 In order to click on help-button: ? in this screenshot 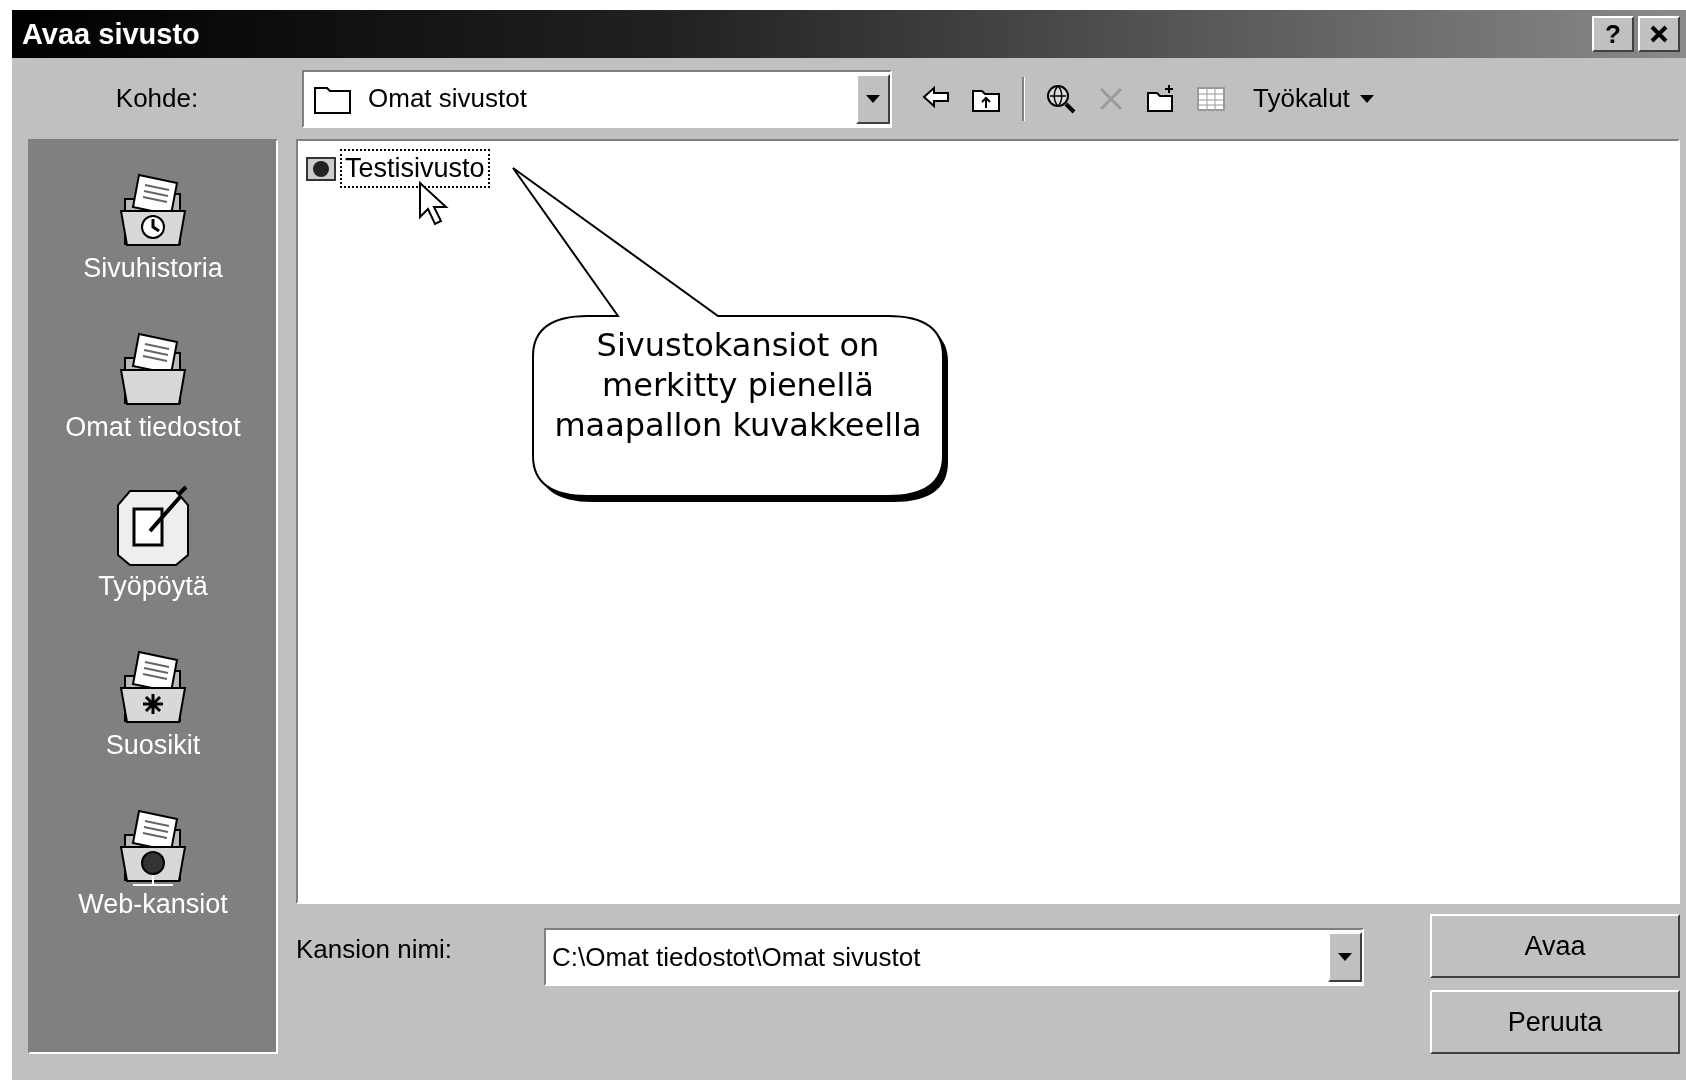, I will do `click(1613, 34)`.